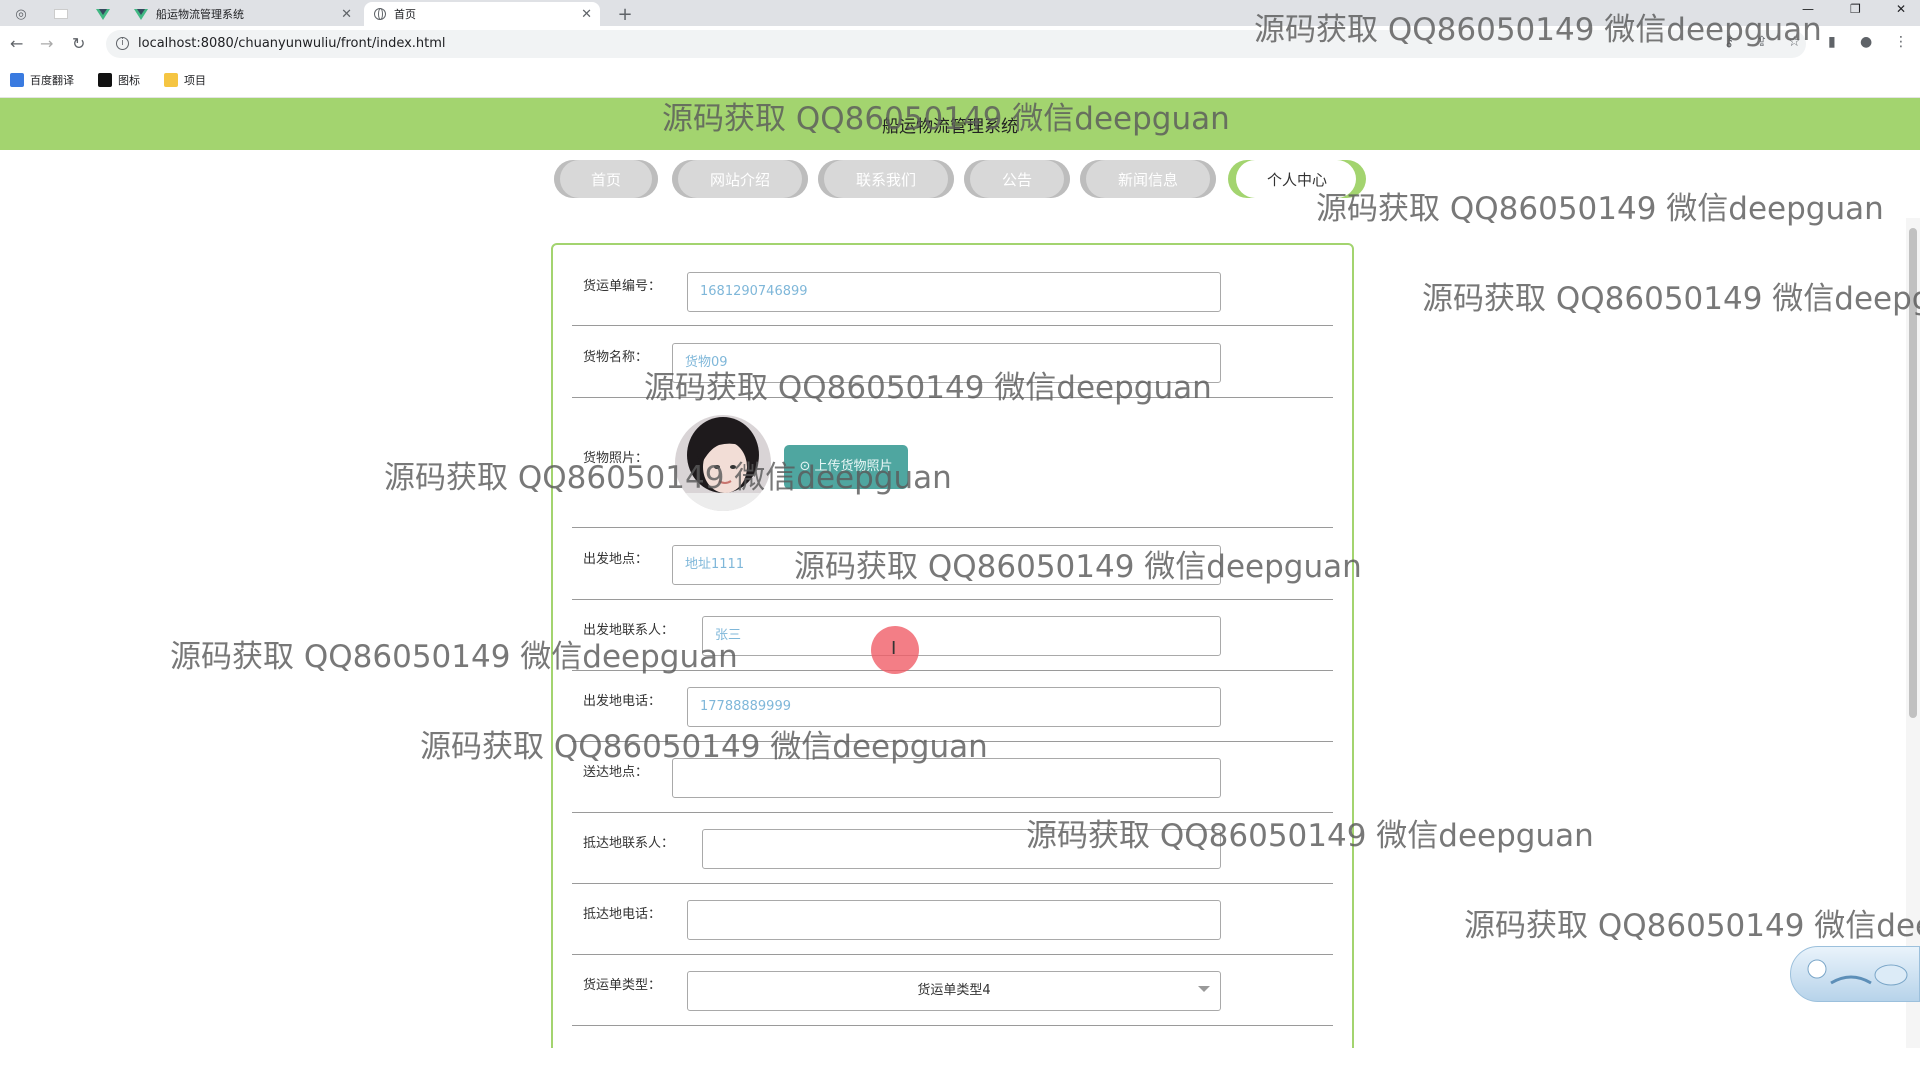  What do you see at coordinates (380, 14) in the screenshot?
I see `globe-icon` at bounding box center [380, 14].